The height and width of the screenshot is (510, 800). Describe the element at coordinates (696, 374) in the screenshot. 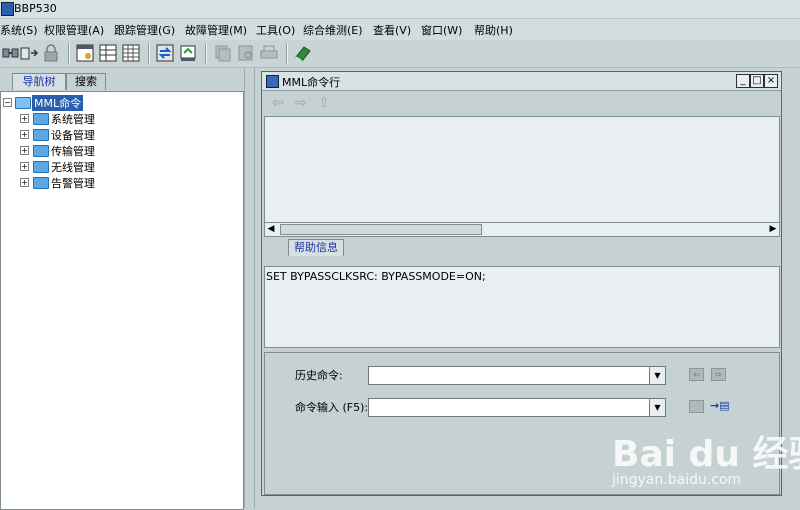

I see `history-back-icon: ⇦` at that location.